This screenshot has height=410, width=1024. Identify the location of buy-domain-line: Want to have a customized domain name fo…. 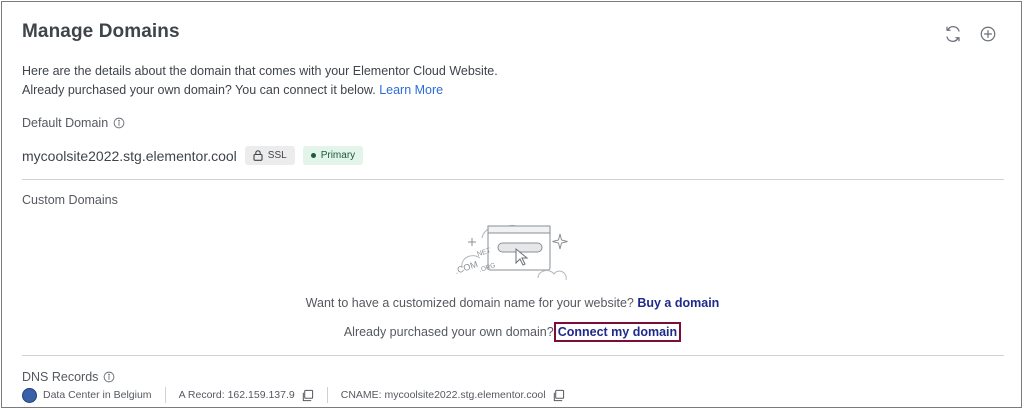
(512, 303).